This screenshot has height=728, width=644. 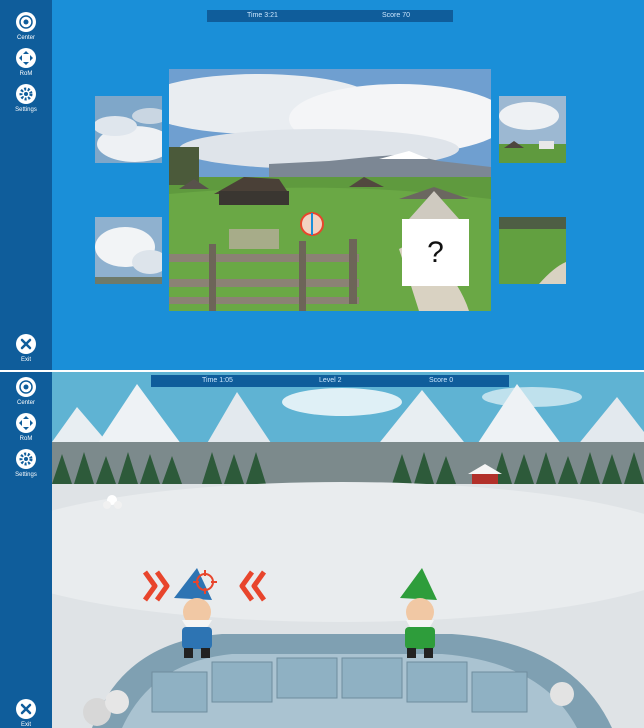 I want to click on puzzle-piece-left-top, so click(x=128, y=129).